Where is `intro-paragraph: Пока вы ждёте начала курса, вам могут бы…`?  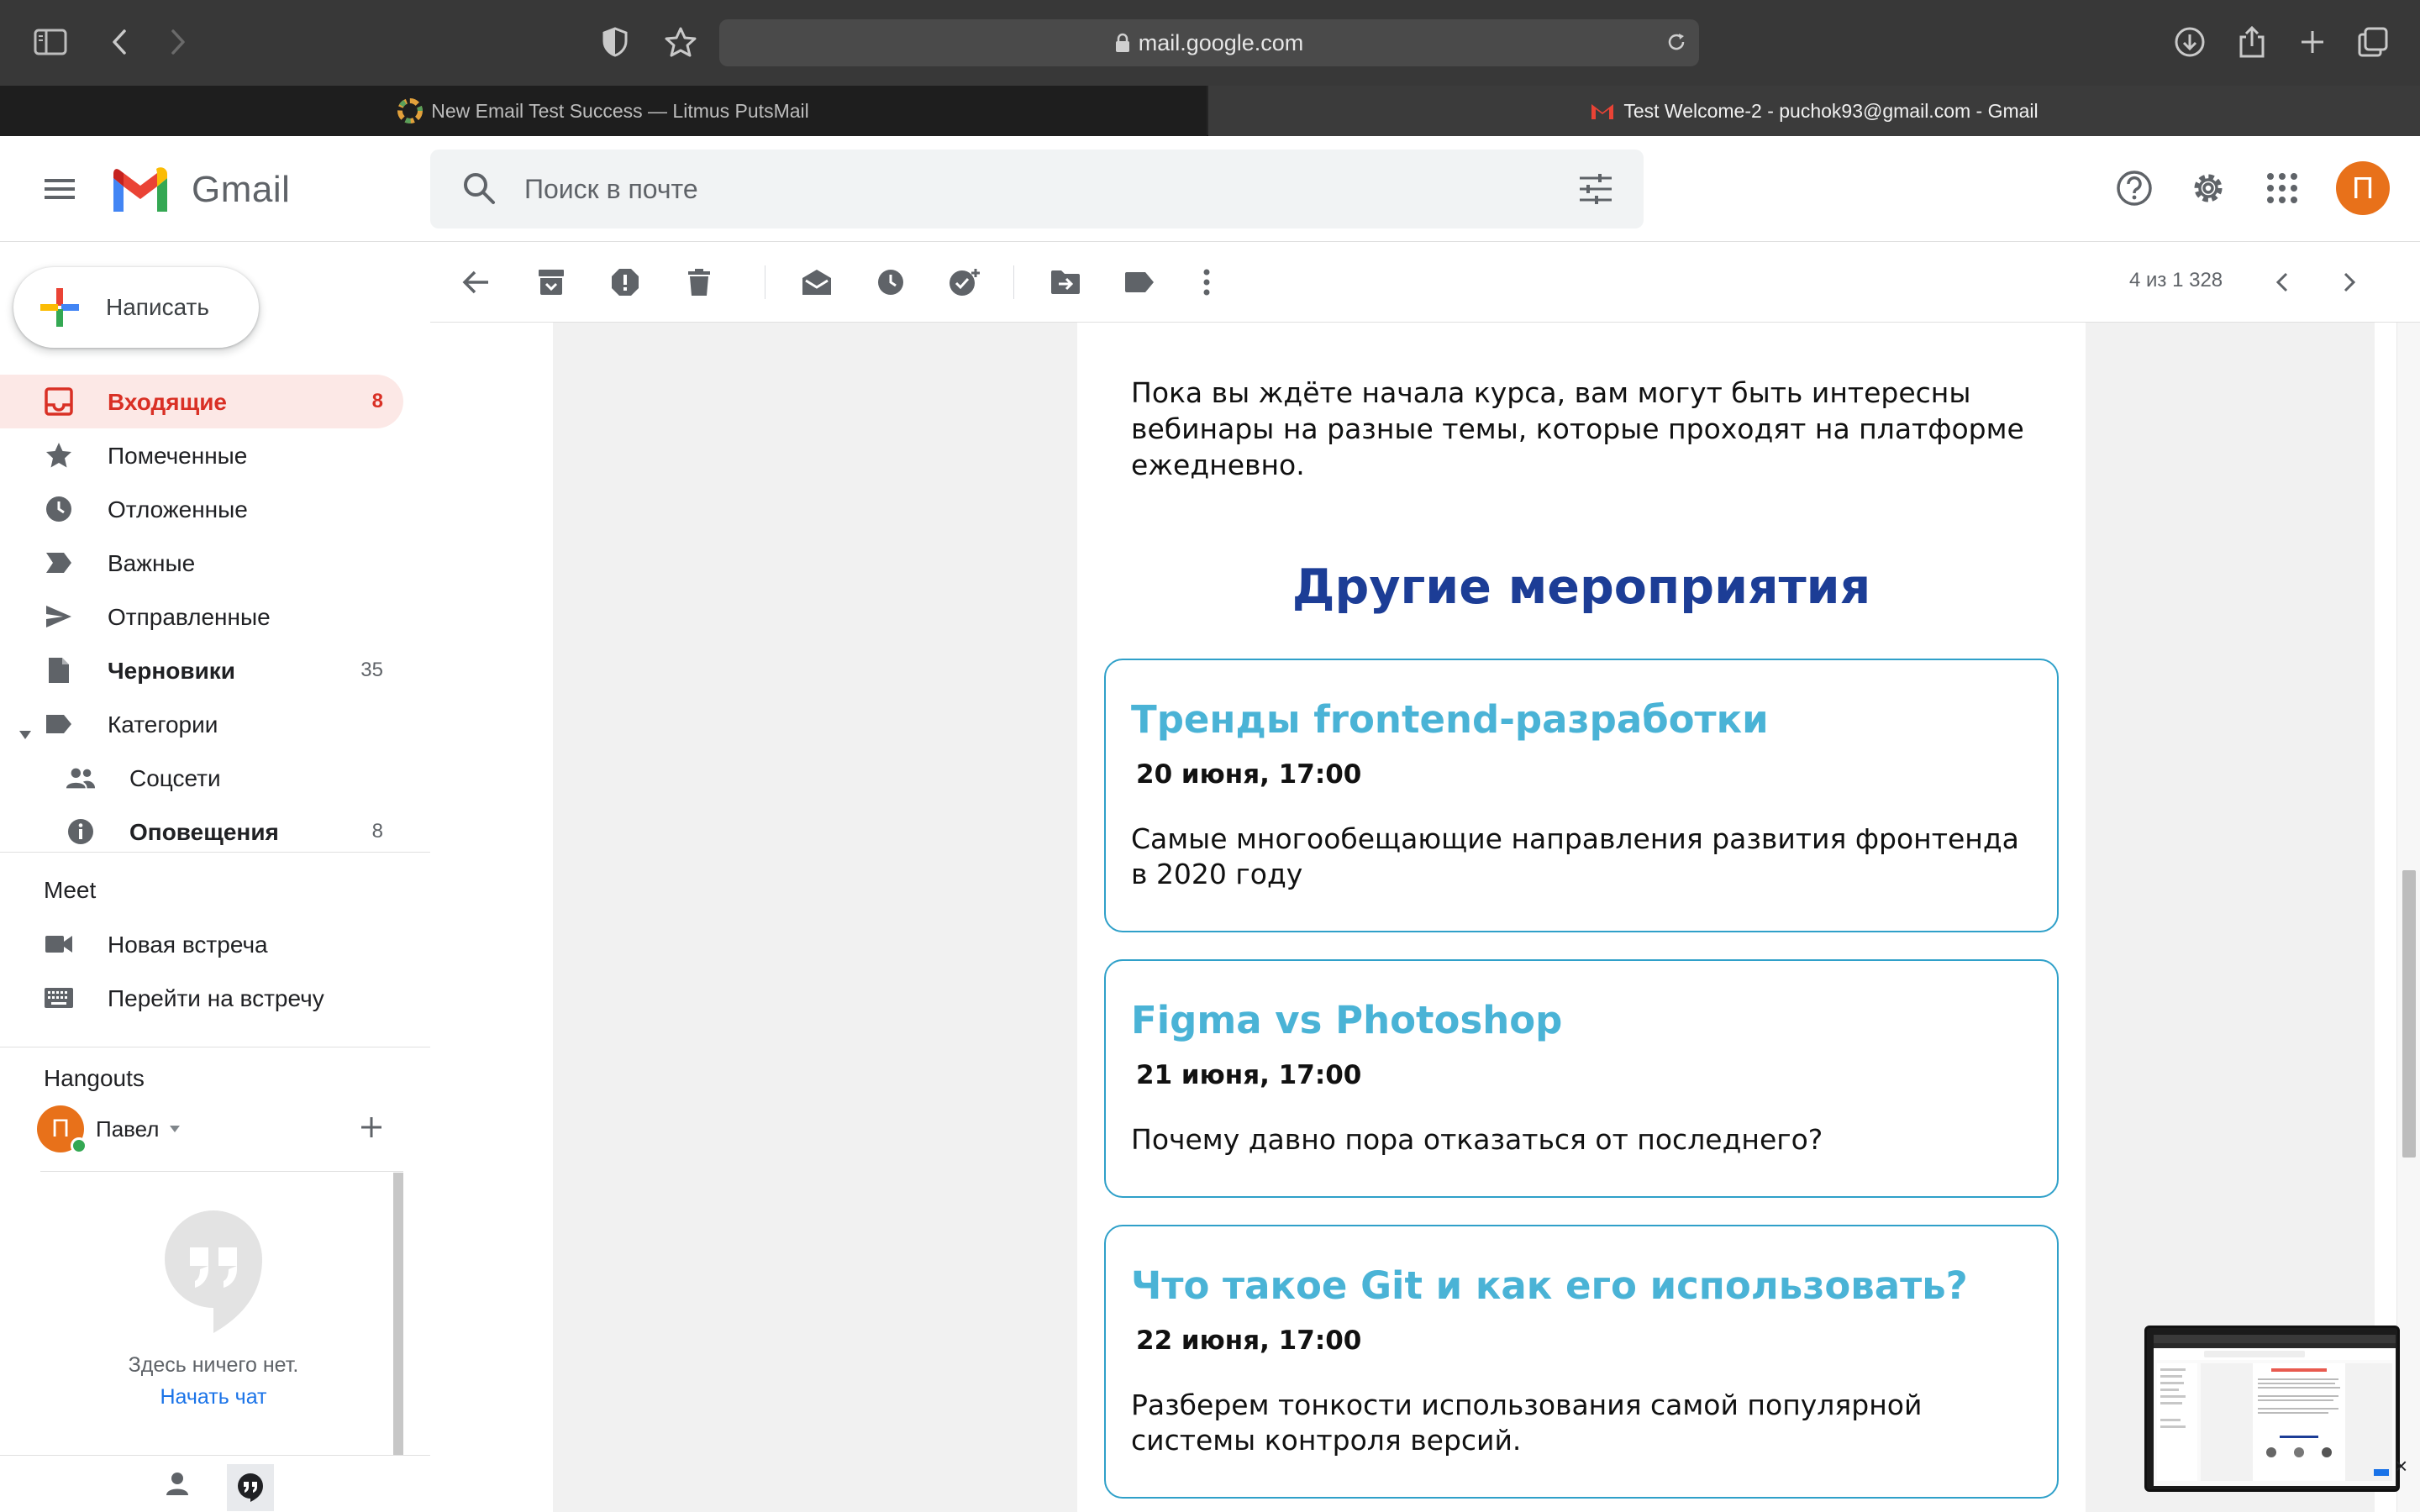 intro-paragraph: Пока вы ждёте начала курса, вам могут бы… is located at coordinates (1577, 428).